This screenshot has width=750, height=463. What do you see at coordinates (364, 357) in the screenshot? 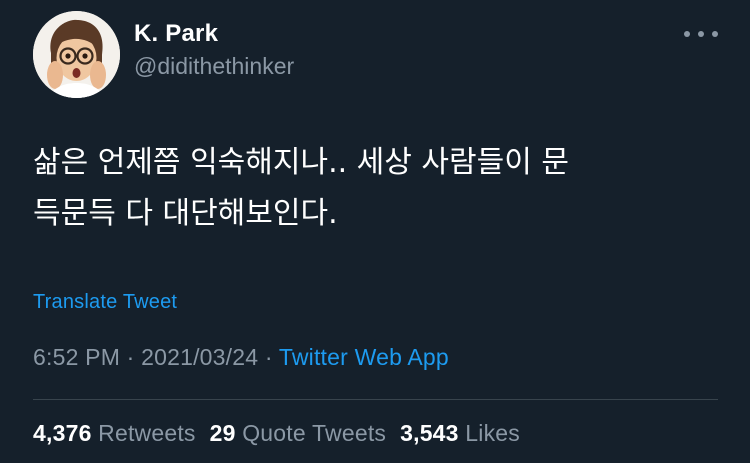
I see `tweet-source-link: Twitter Web App` at bounding box center [364, 357].